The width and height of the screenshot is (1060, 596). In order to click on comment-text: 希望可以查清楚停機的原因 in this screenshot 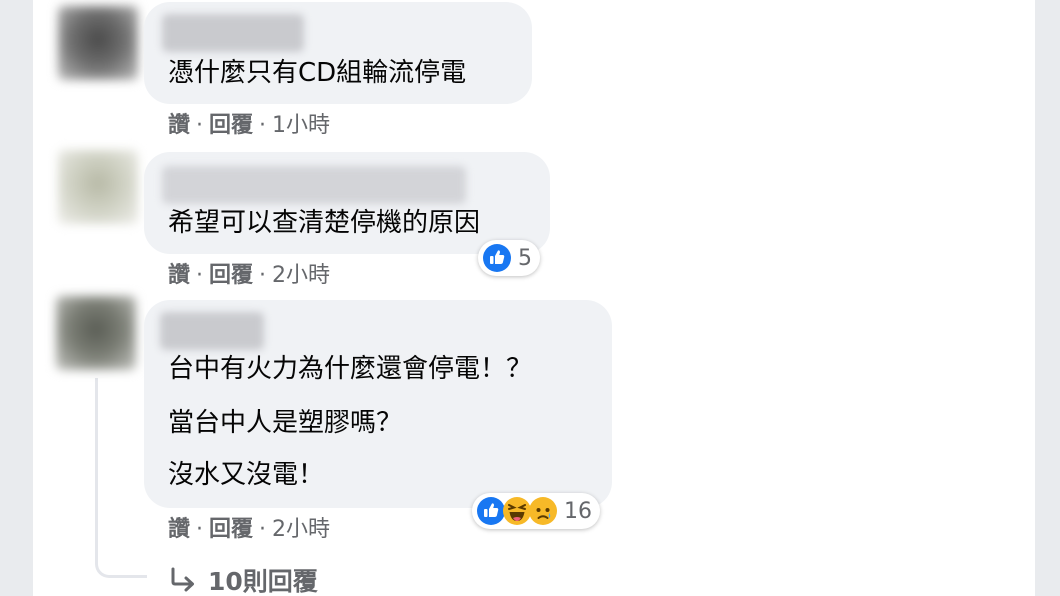, I will do `click(324, 223)`.